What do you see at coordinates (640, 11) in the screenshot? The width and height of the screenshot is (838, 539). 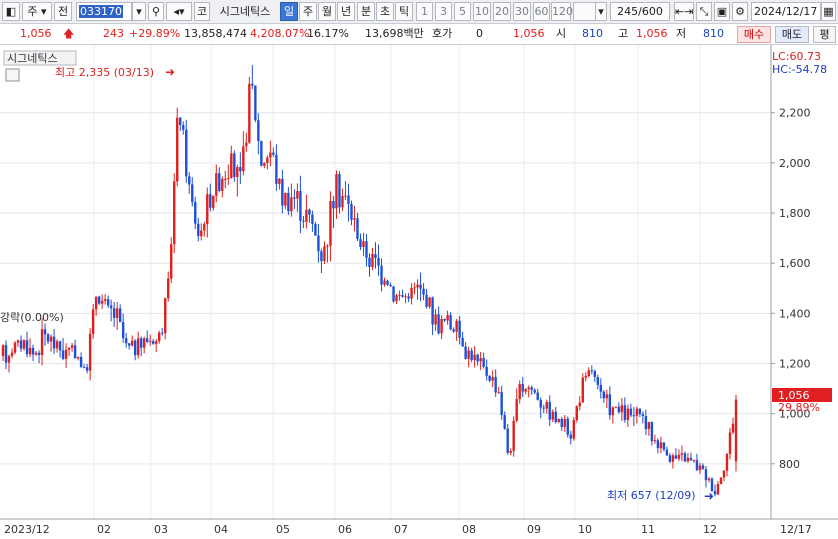 I see `candle-count: 245/600` at bounding box center [640, 11].